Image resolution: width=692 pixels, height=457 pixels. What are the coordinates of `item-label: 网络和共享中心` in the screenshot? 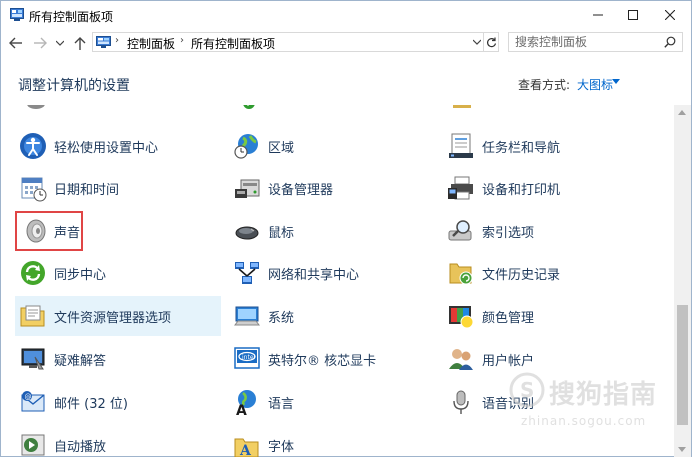 It's located at (314, 275).